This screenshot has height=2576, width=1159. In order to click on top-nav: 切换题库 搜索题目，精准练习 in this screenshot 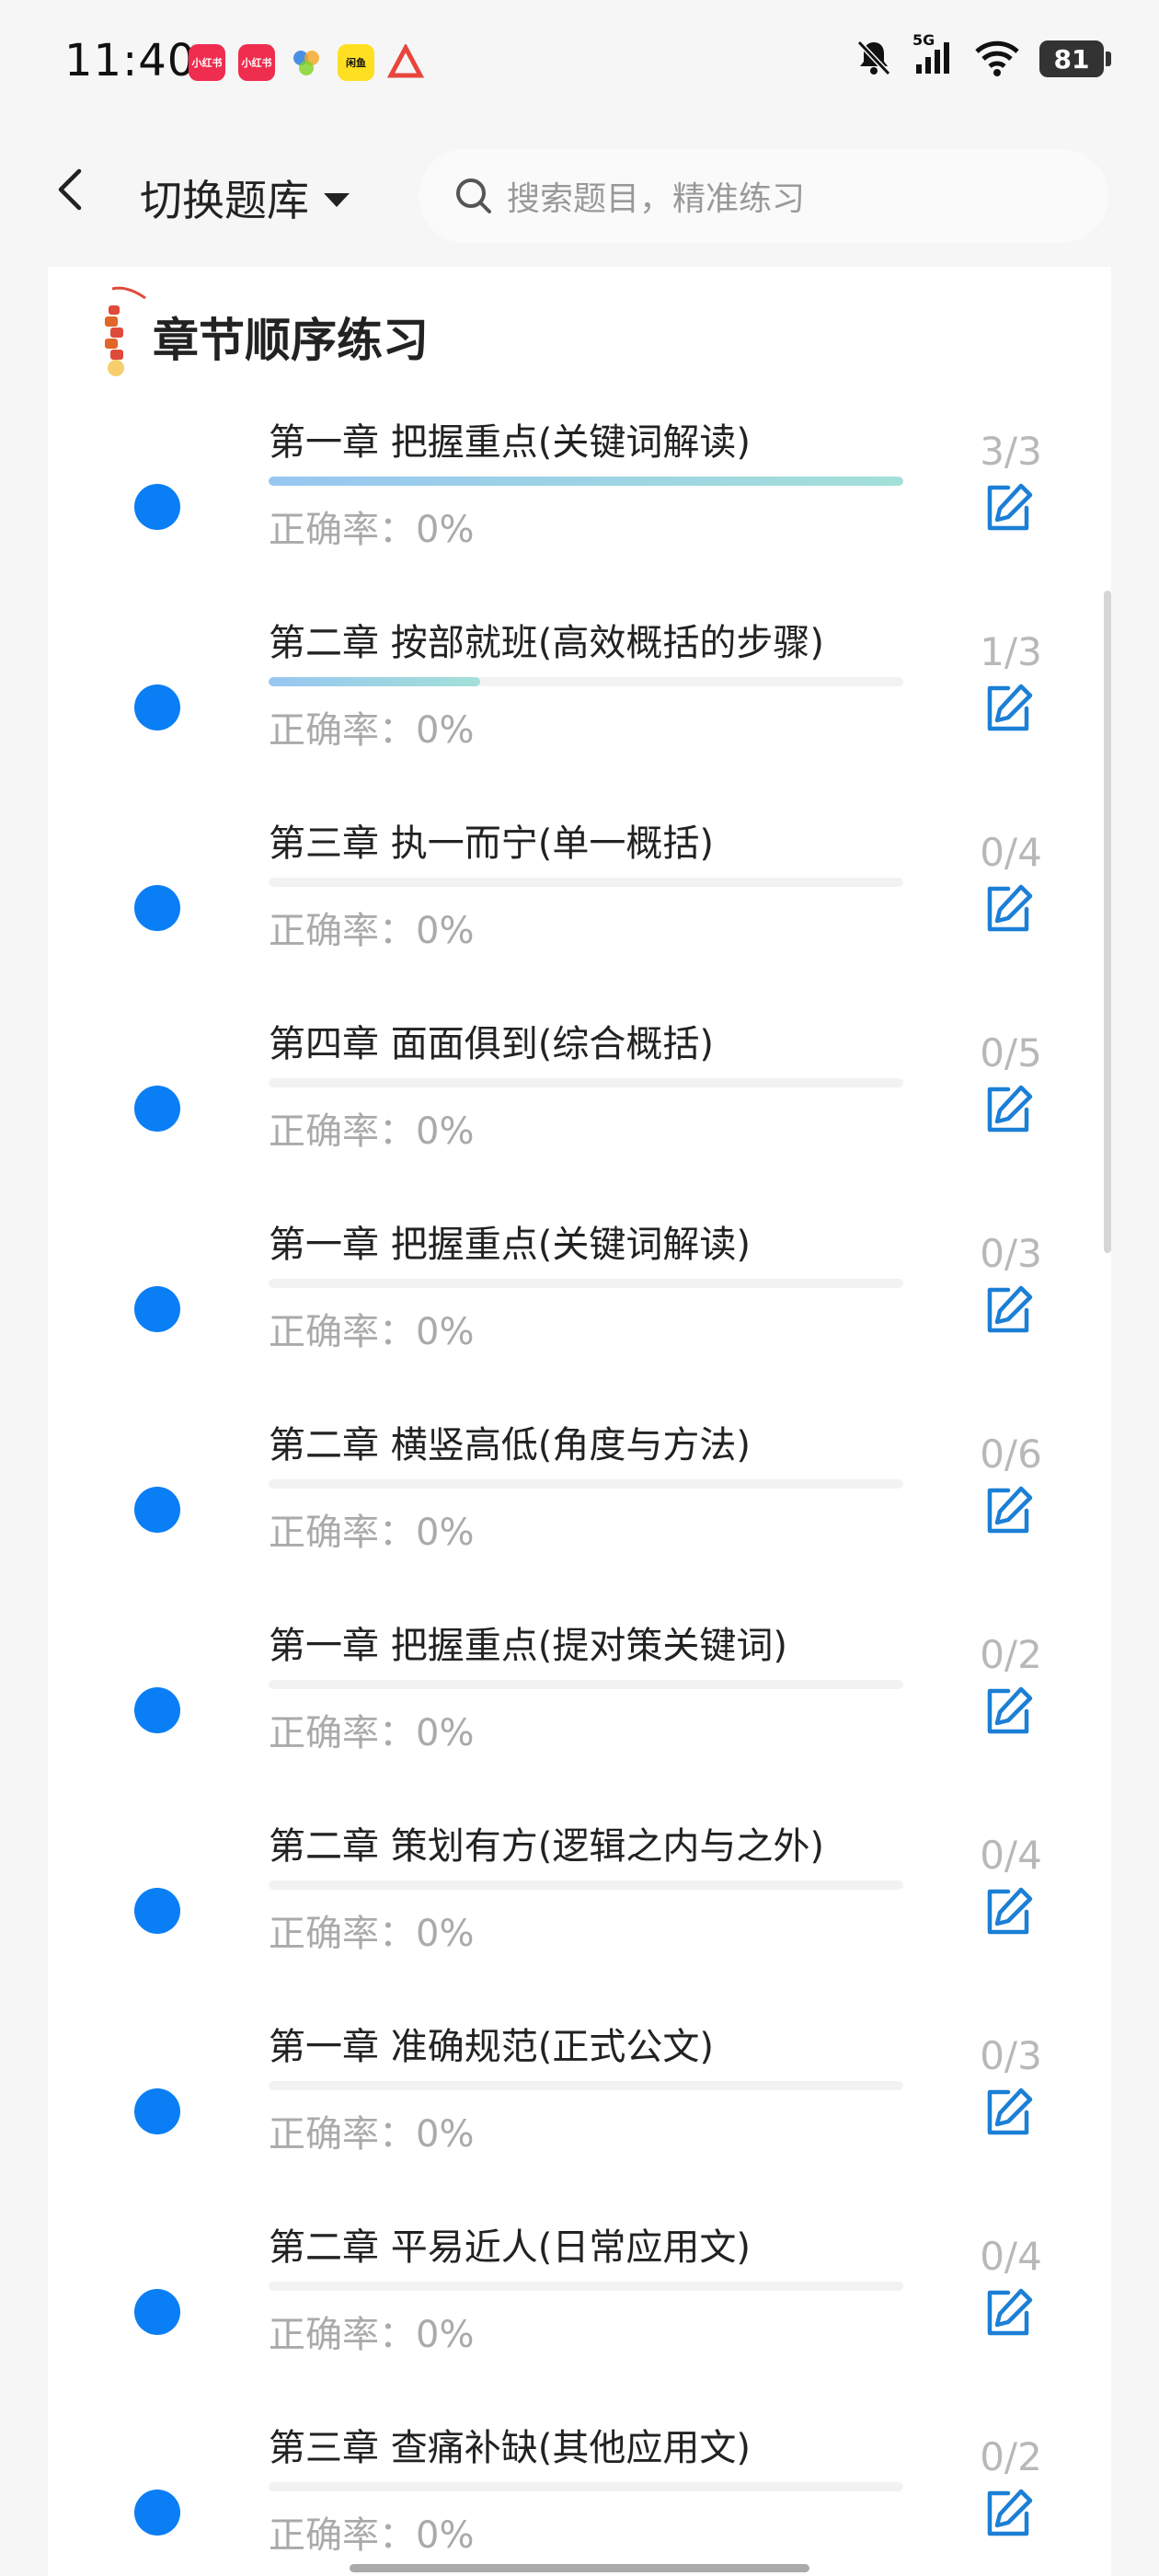, I will do `click(579, 198)`.